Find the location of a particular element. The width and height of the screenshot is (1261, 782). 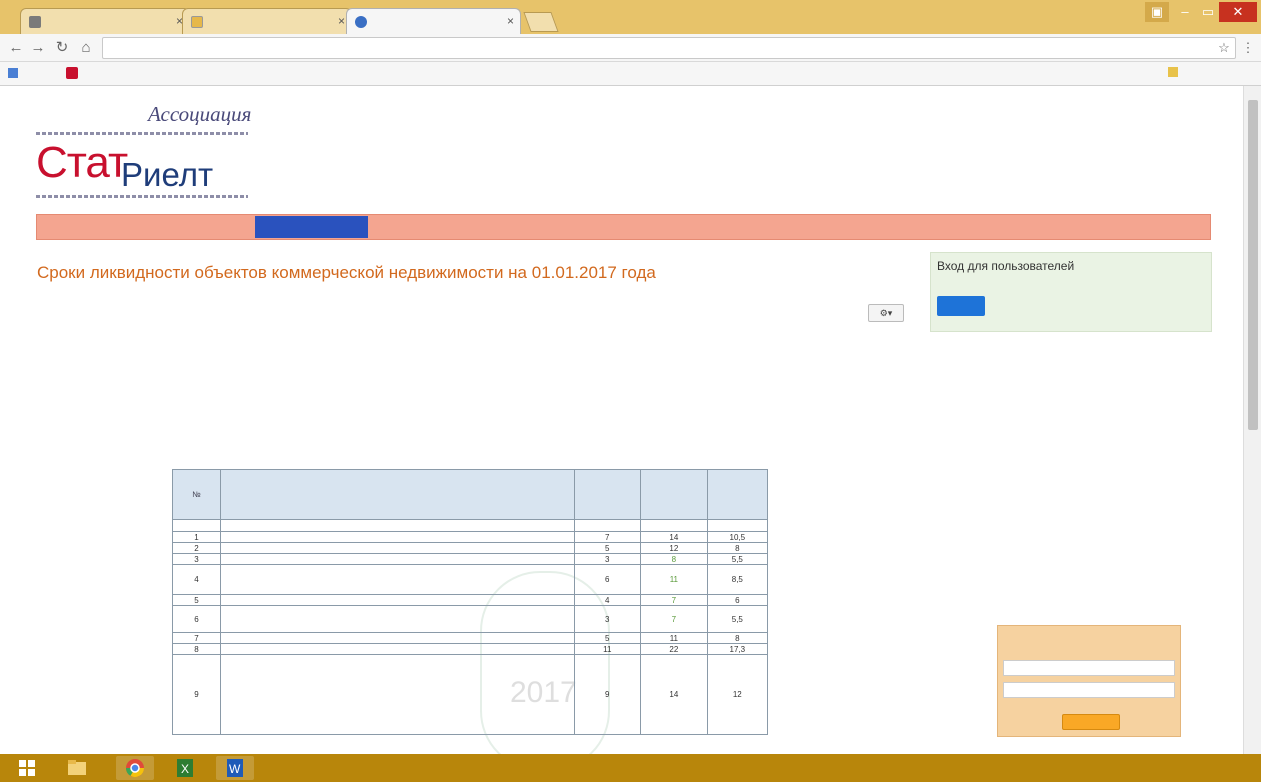

word-icon: W is located at coordinates (235, 768).